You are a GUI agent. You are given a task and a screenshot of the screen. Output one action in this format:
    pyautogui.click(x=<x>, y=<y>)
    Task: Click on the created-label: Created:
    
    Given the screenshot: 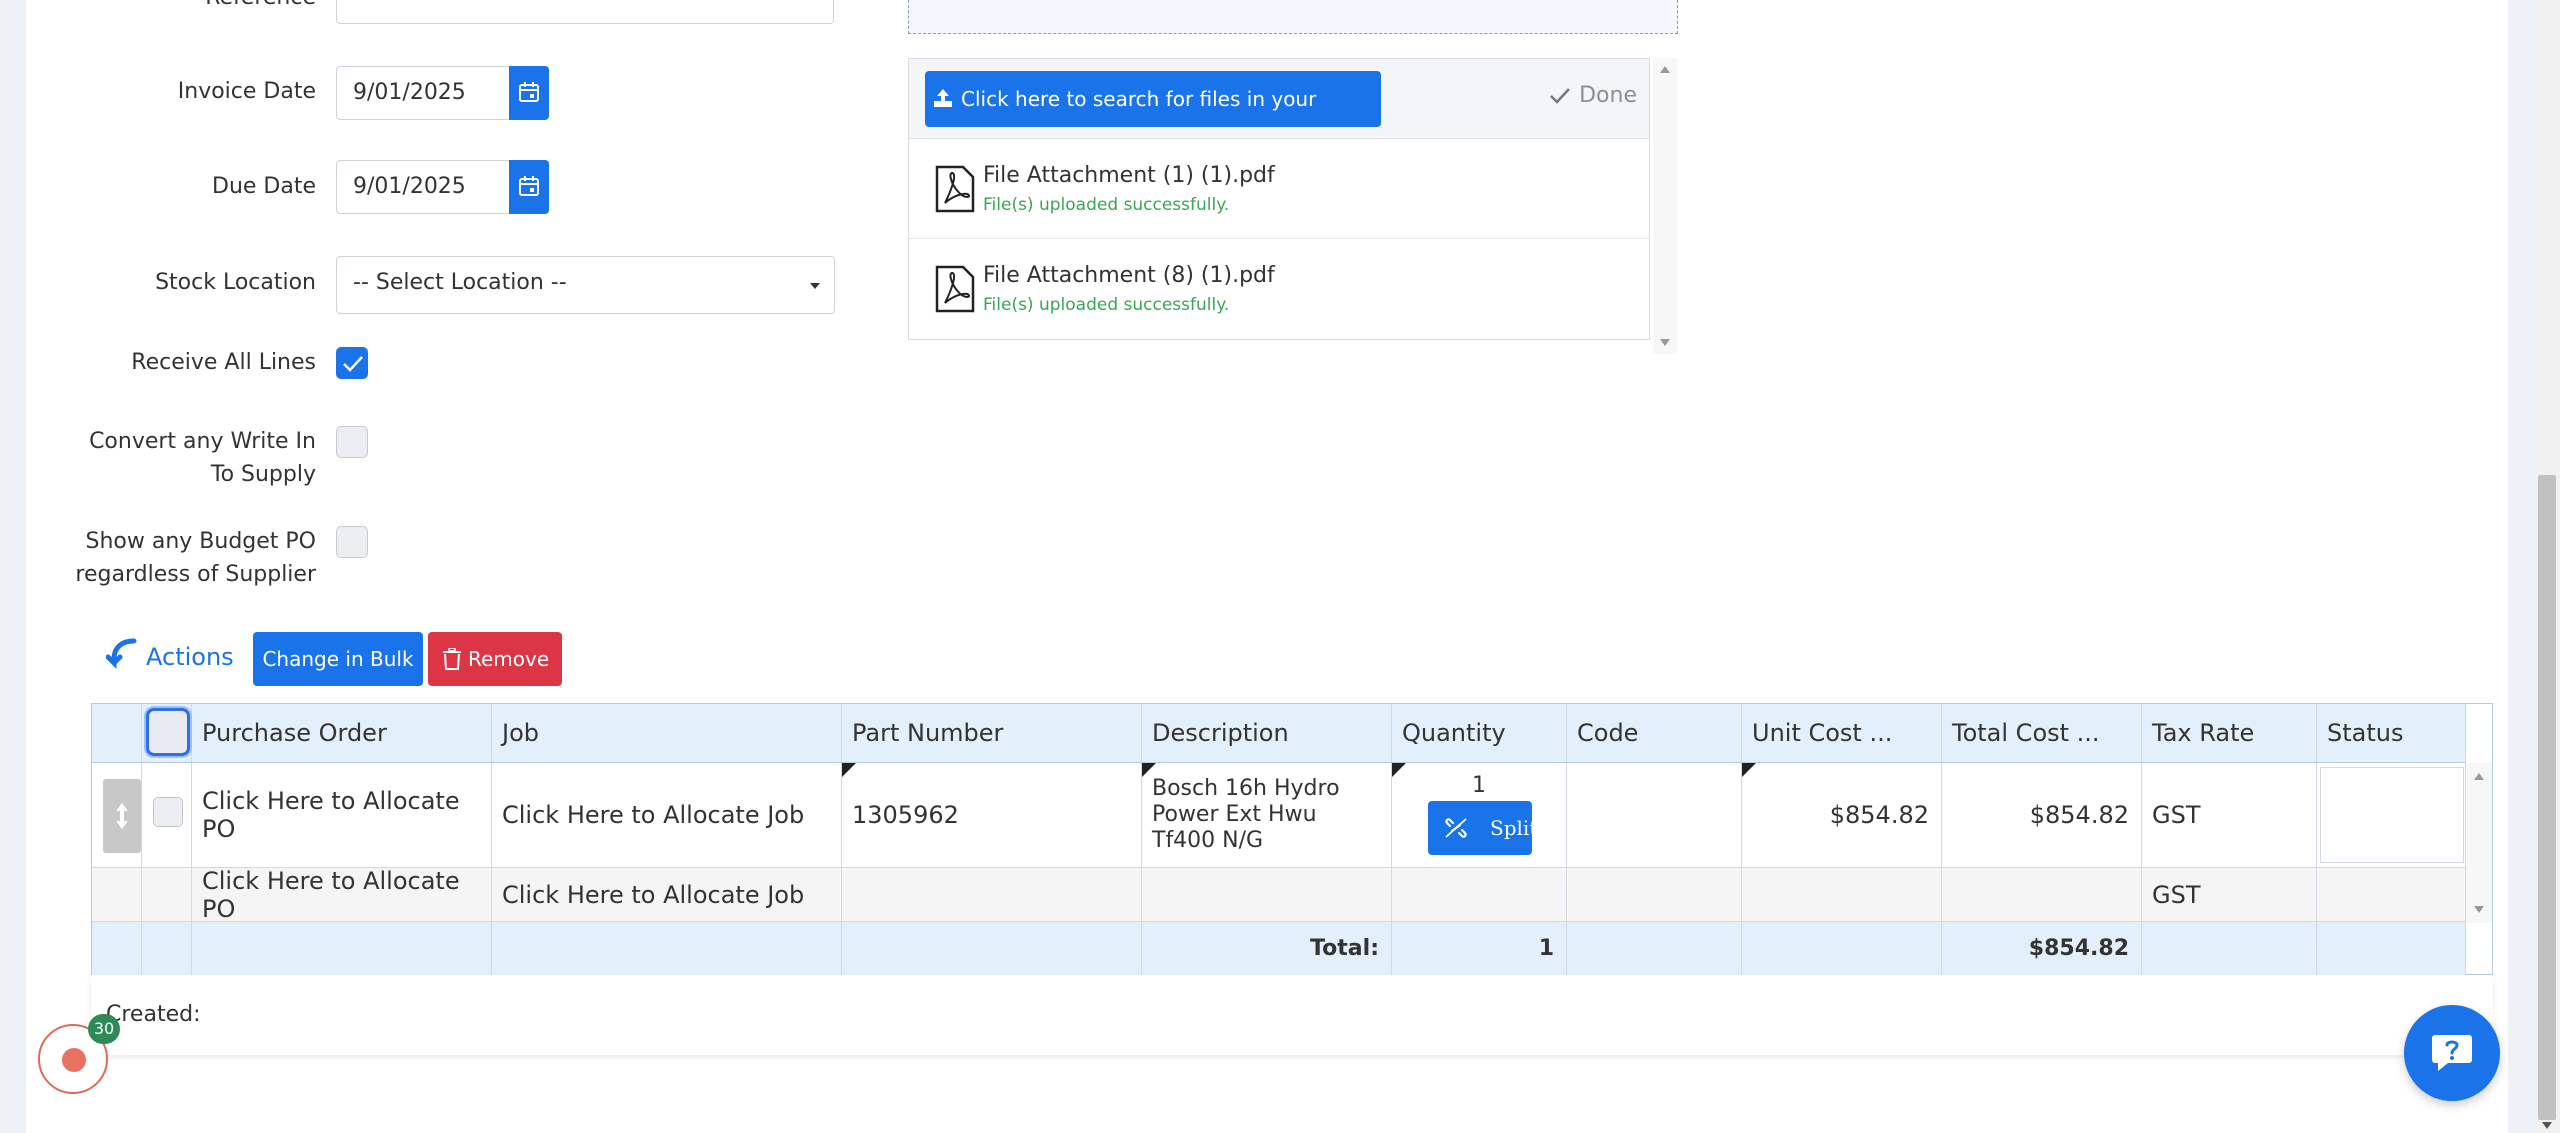 What is the action you would take?
    pyautogui.click(x=153, y=1014)
    